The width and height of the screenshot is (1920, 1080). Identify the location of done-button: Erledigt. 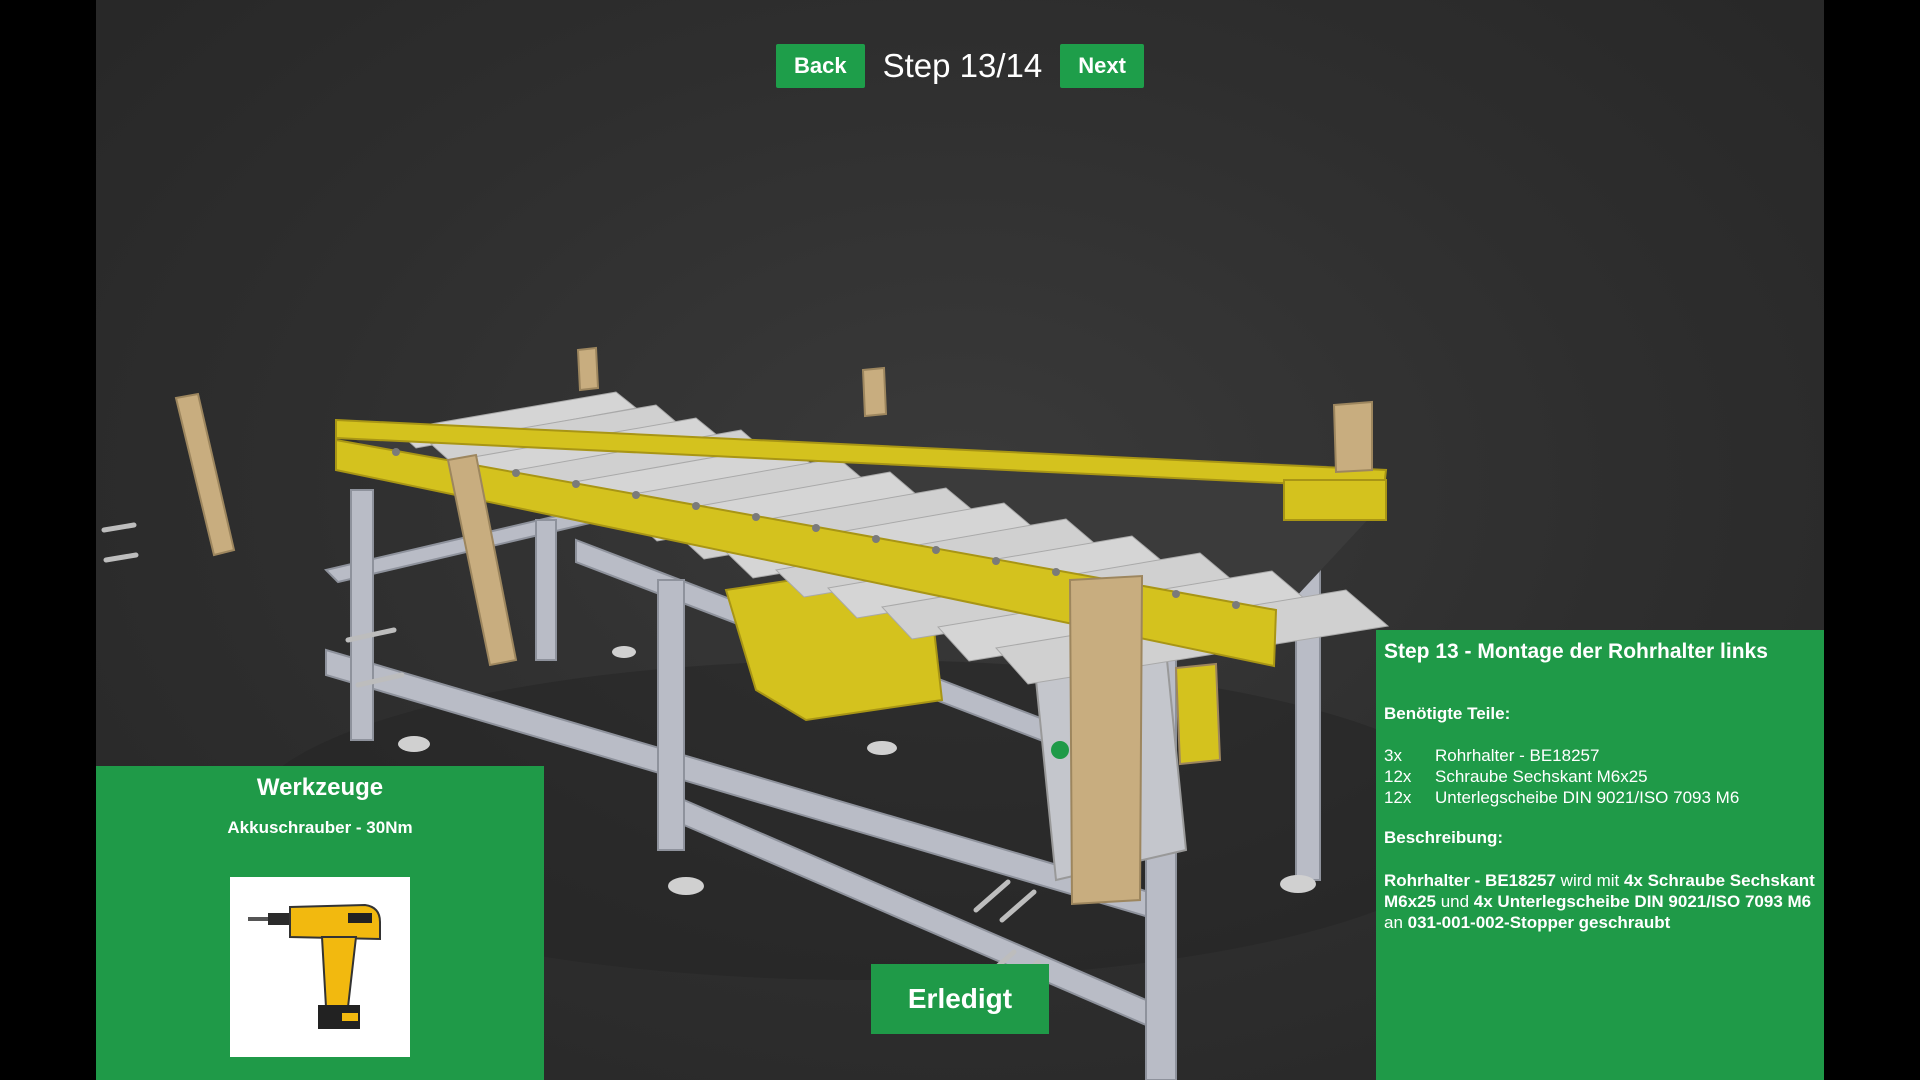
(960, 999).